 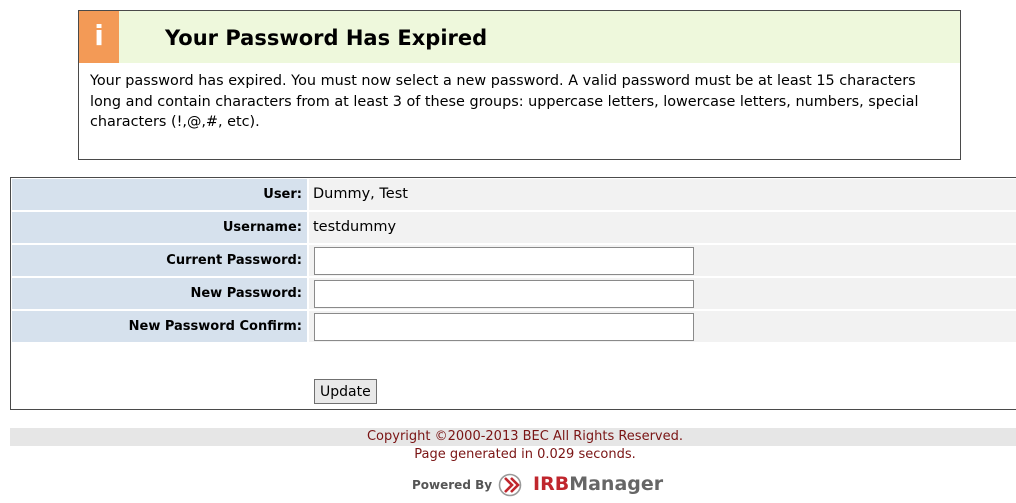 What do you see at coordinates (215, 326) in the screenshot?
I see `confirm-password-label: New Password Confirm:` at bounding box center [215, 326].